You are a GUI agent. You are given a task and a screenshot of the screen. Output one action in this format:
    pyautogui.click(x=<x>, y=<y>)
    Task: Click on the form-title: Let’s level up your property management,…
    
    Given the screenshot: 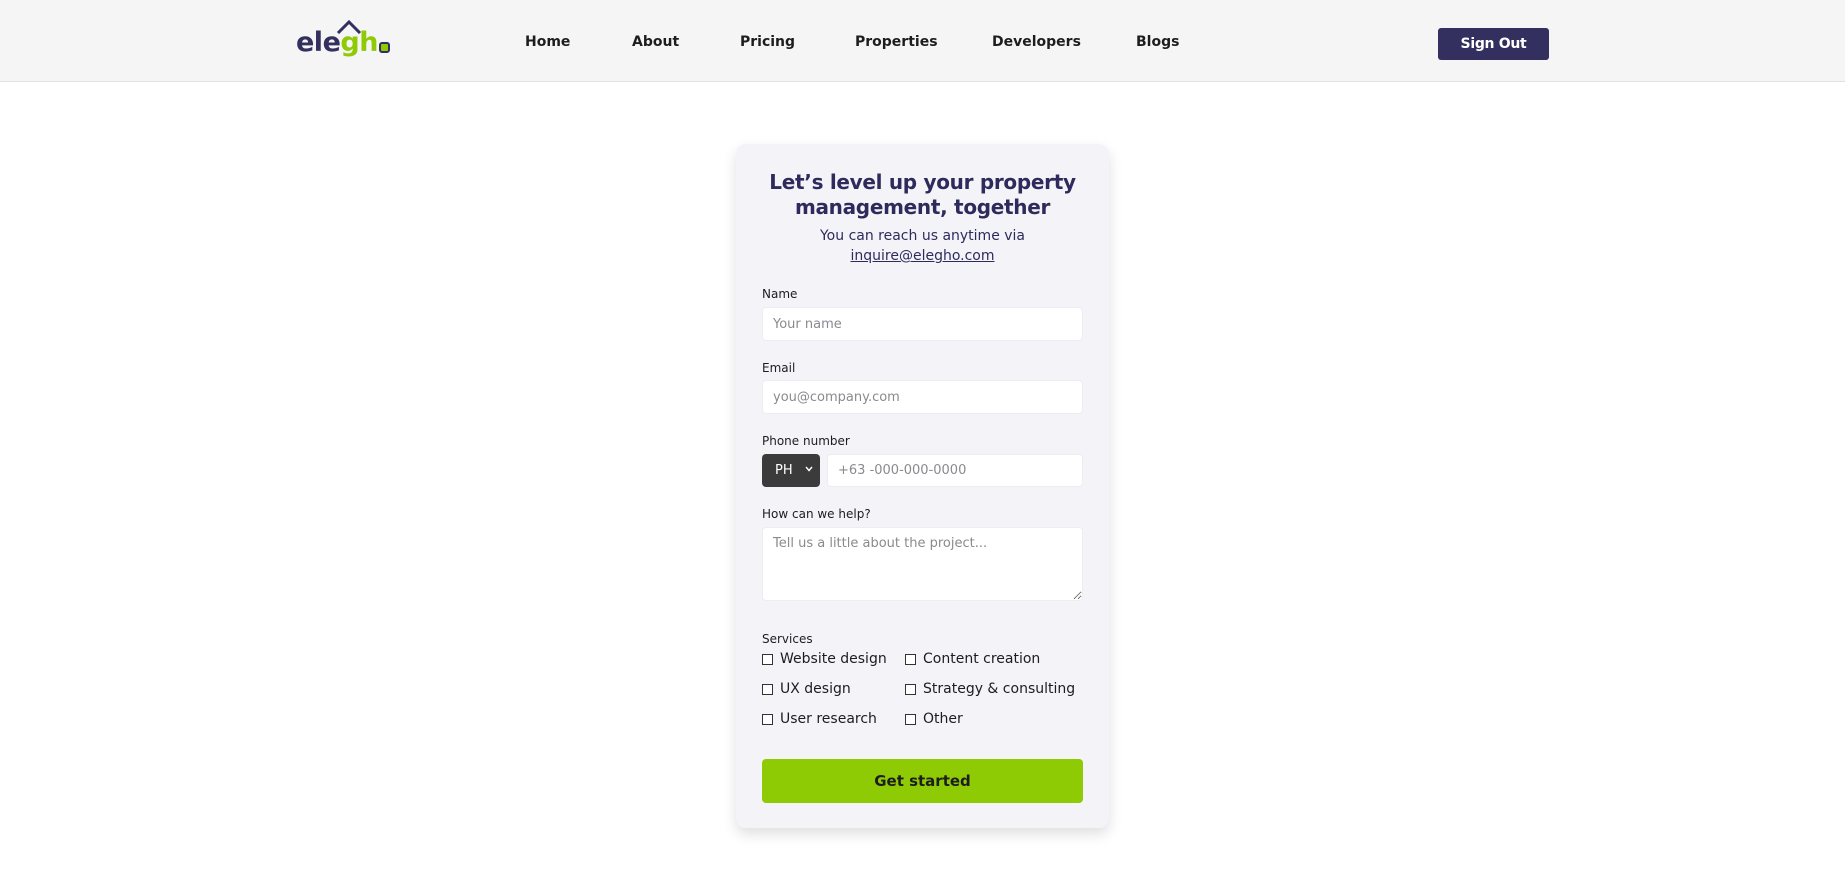 What is the action you would take?
    pyautogui.click(x=922, y=195)
    